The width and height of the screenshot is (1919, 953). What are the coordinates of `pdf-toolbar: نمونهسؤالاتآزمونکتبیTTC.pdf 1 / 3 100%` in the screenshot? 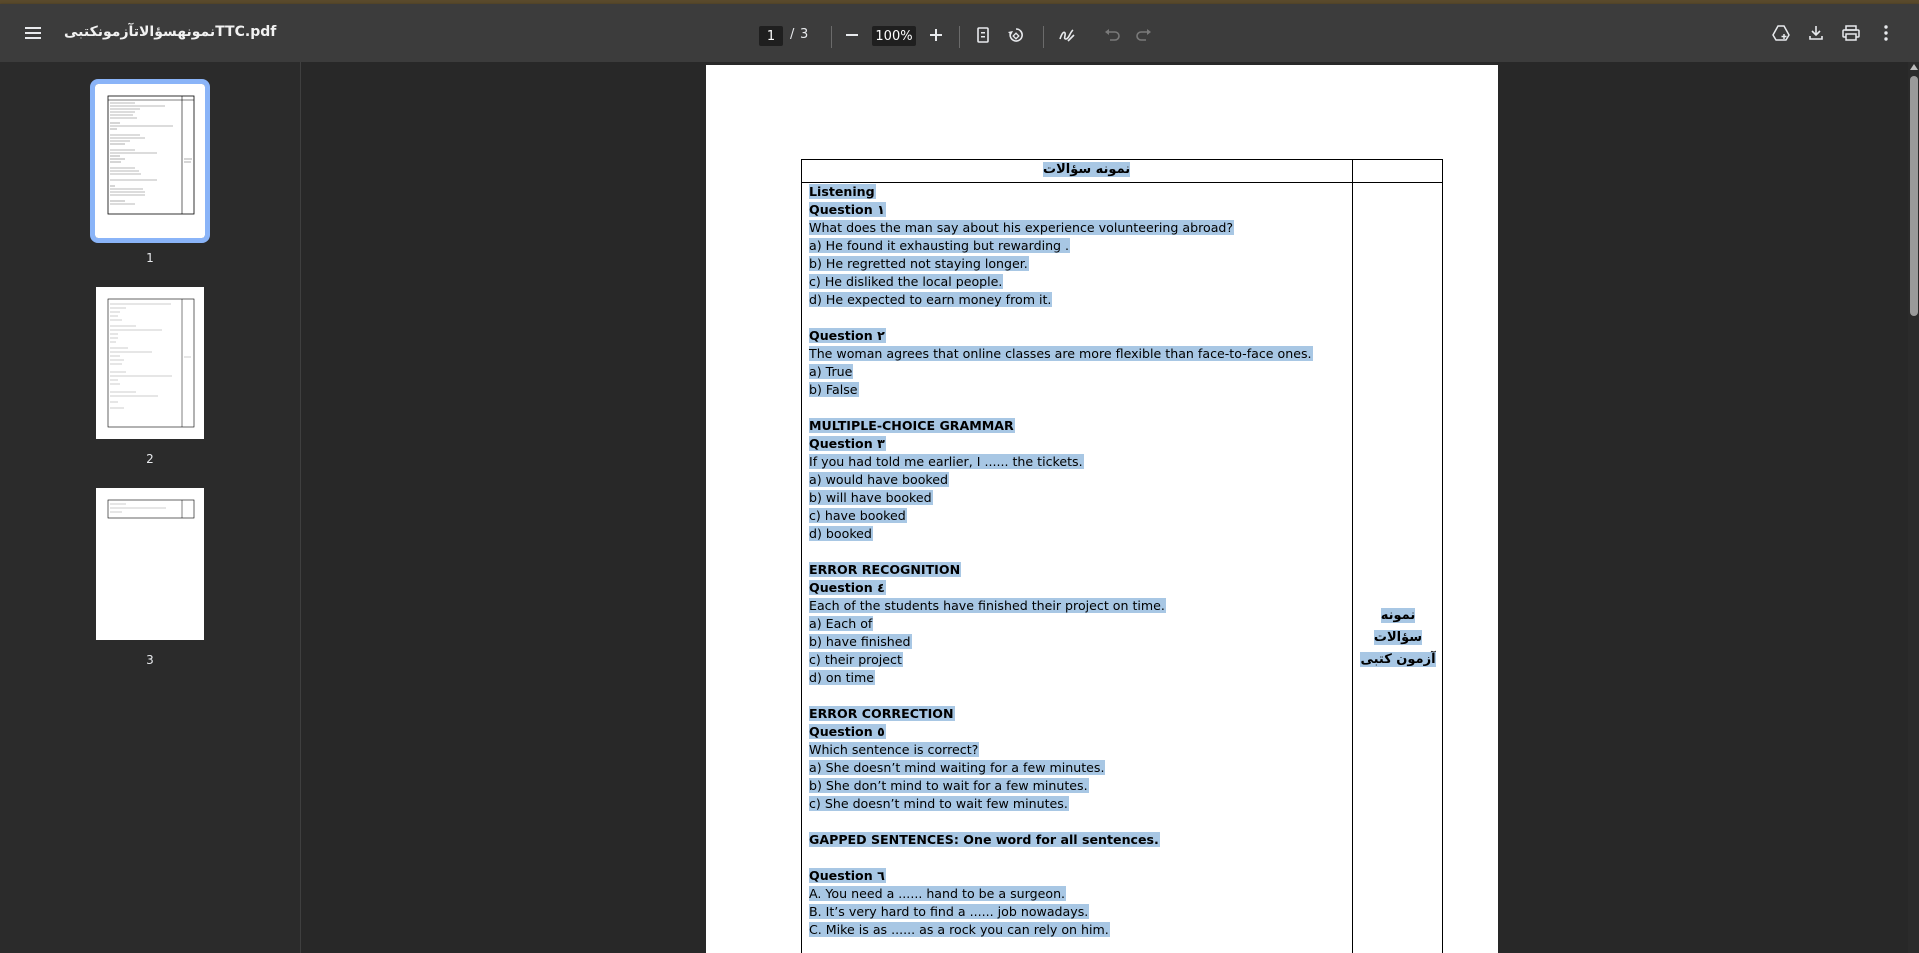 It's located at (959, 33).